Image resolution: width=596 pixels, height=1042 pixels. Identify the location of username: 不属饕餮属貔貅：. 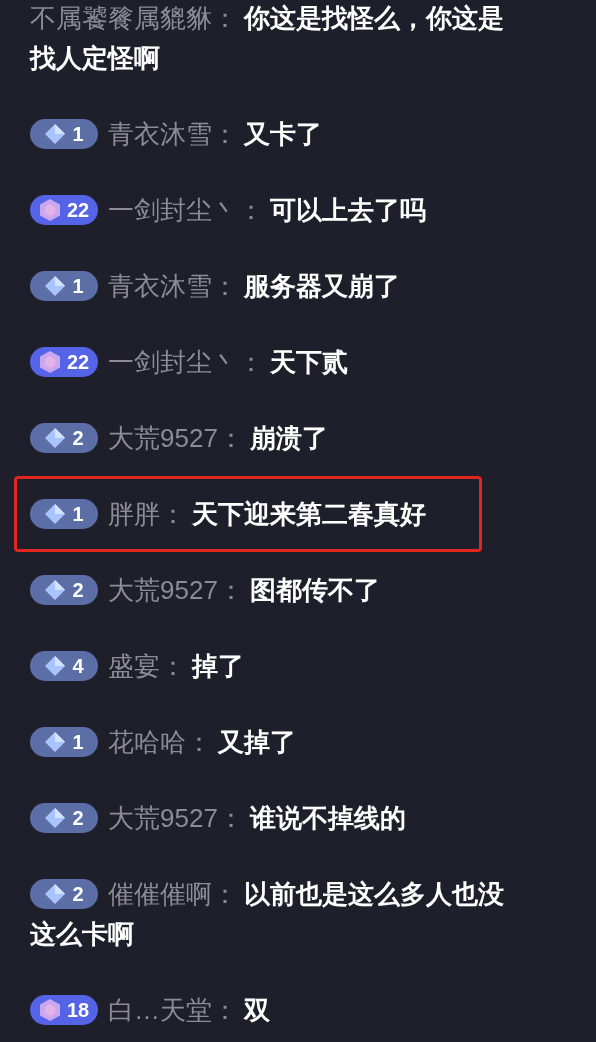
(134, 19).